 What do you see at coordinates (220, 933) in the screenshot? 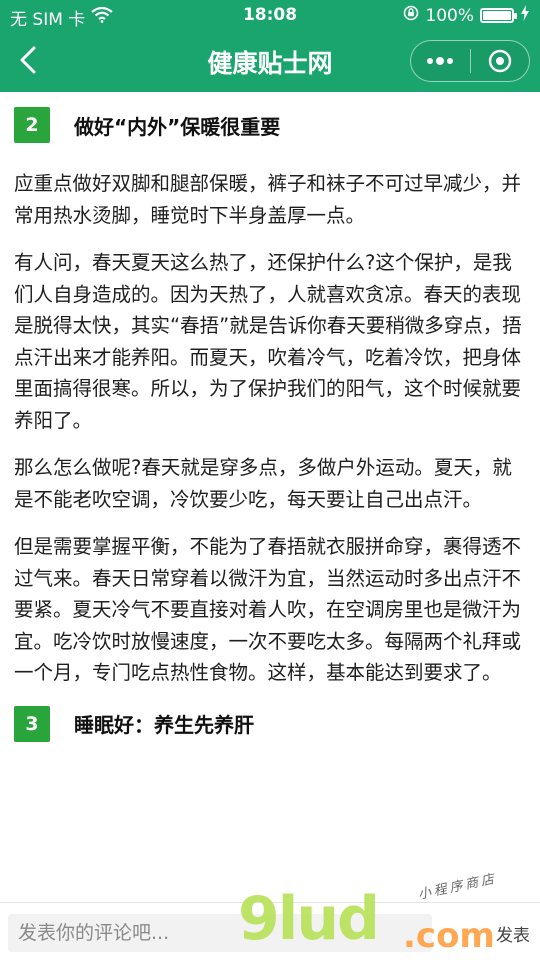
I see `comment-input` at bounding box center [220, 933].